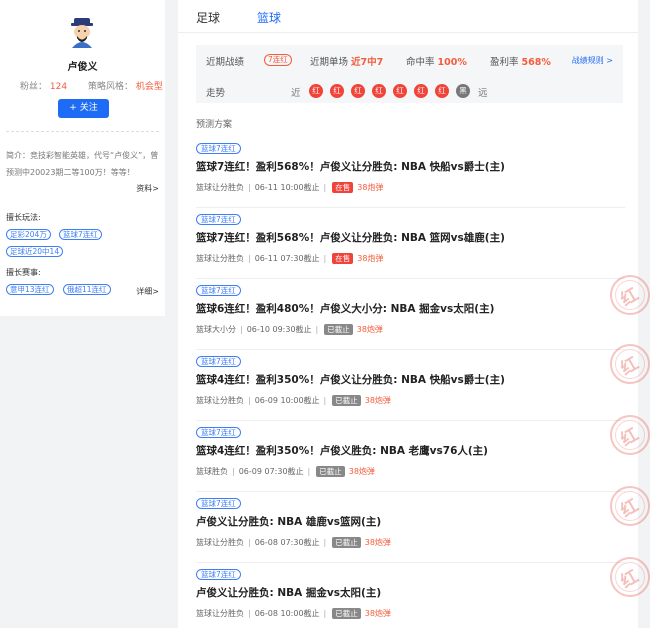 The height and width of the screenshot is (628, 650). Describe the element at coordinates (287, 187) in the screenshot. I see `item-time: 06-11 10:00截止` at that location.